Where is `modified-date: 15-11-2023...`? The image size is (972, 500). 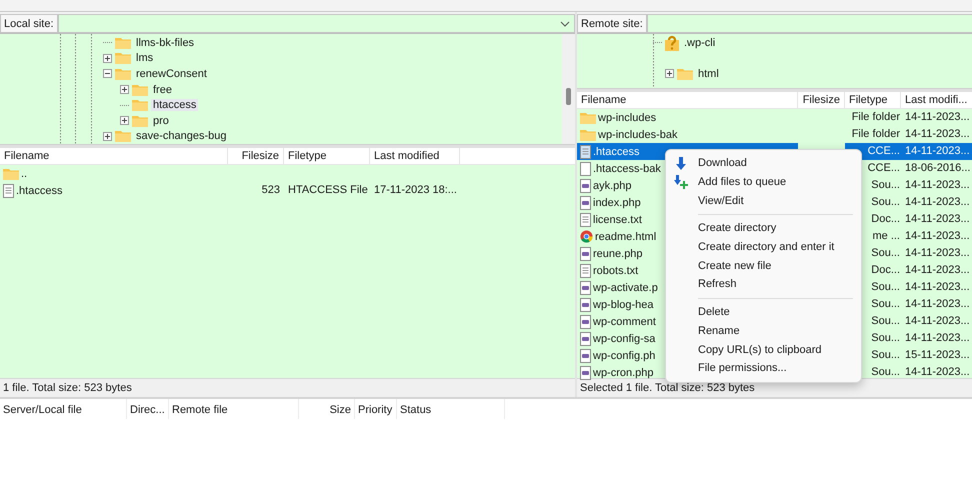 modified-date: 15-11-2023... is located at coordinates (937, 355).